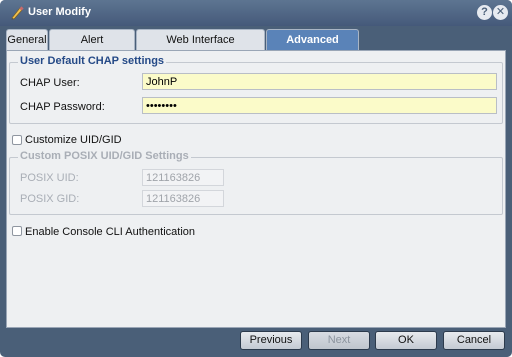  What do you see at coordinates (271, 340) in the screenshot?
I see `previous-button: Previous` at bounding box center [271, 340].